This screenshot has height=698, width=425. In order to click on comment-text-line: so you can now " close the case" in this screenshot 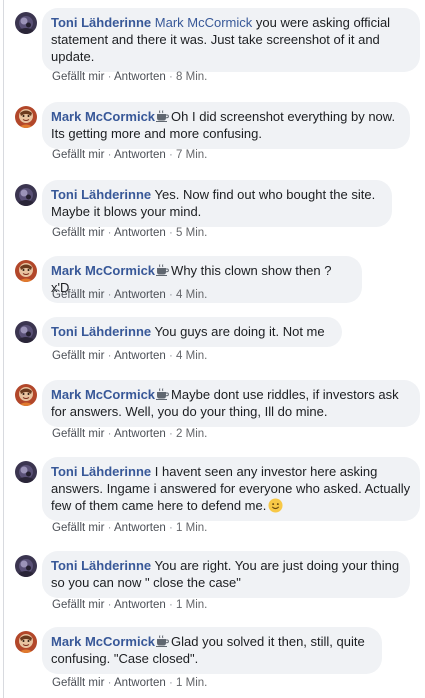, I will do `click(146, 582)`.